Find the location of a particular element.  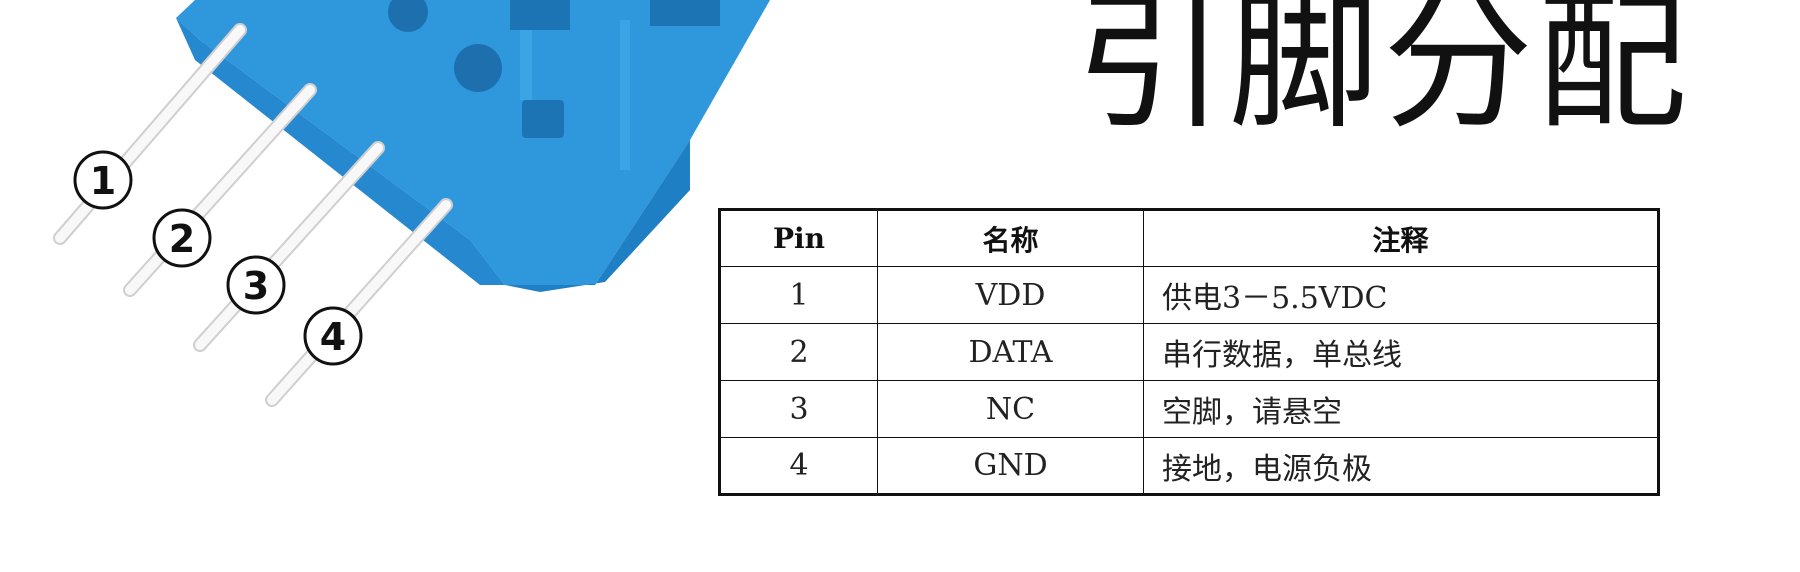

pin-marker-3: 3 is located at coordinates (256, 285).